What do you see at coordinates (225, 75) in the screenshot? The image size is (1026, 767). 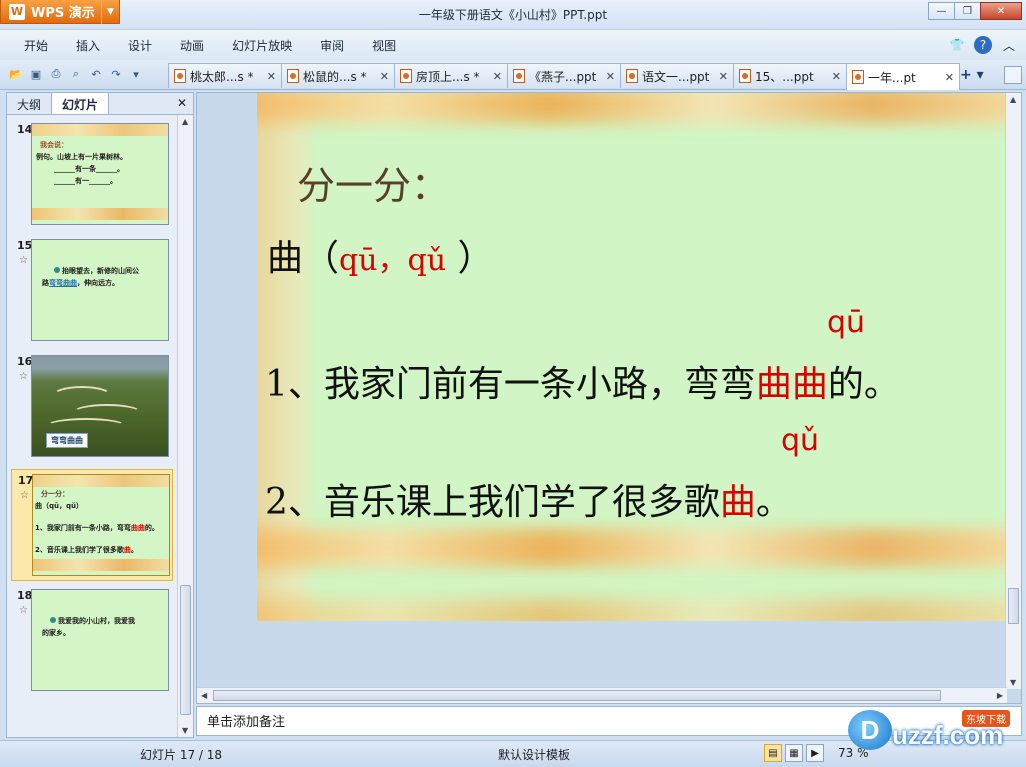 I see `doc-tab: 桃太郎...s * ✕` at bounding box center [225, 75].